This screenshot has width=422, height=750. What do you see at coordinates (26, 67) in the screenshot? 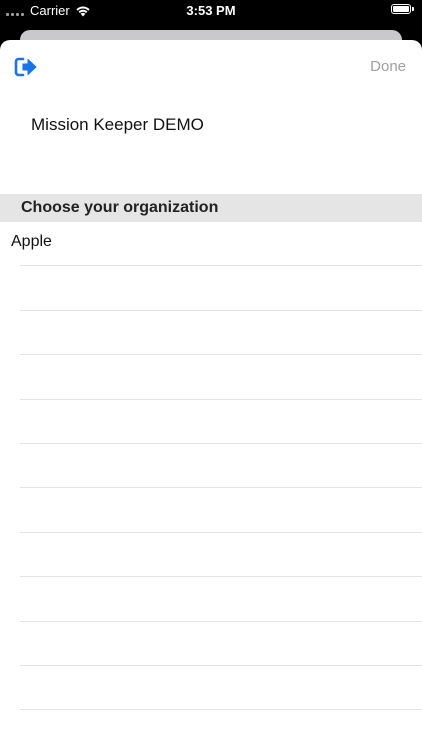
I see `logout-arrow-icon` at bounding box center [26, 67].